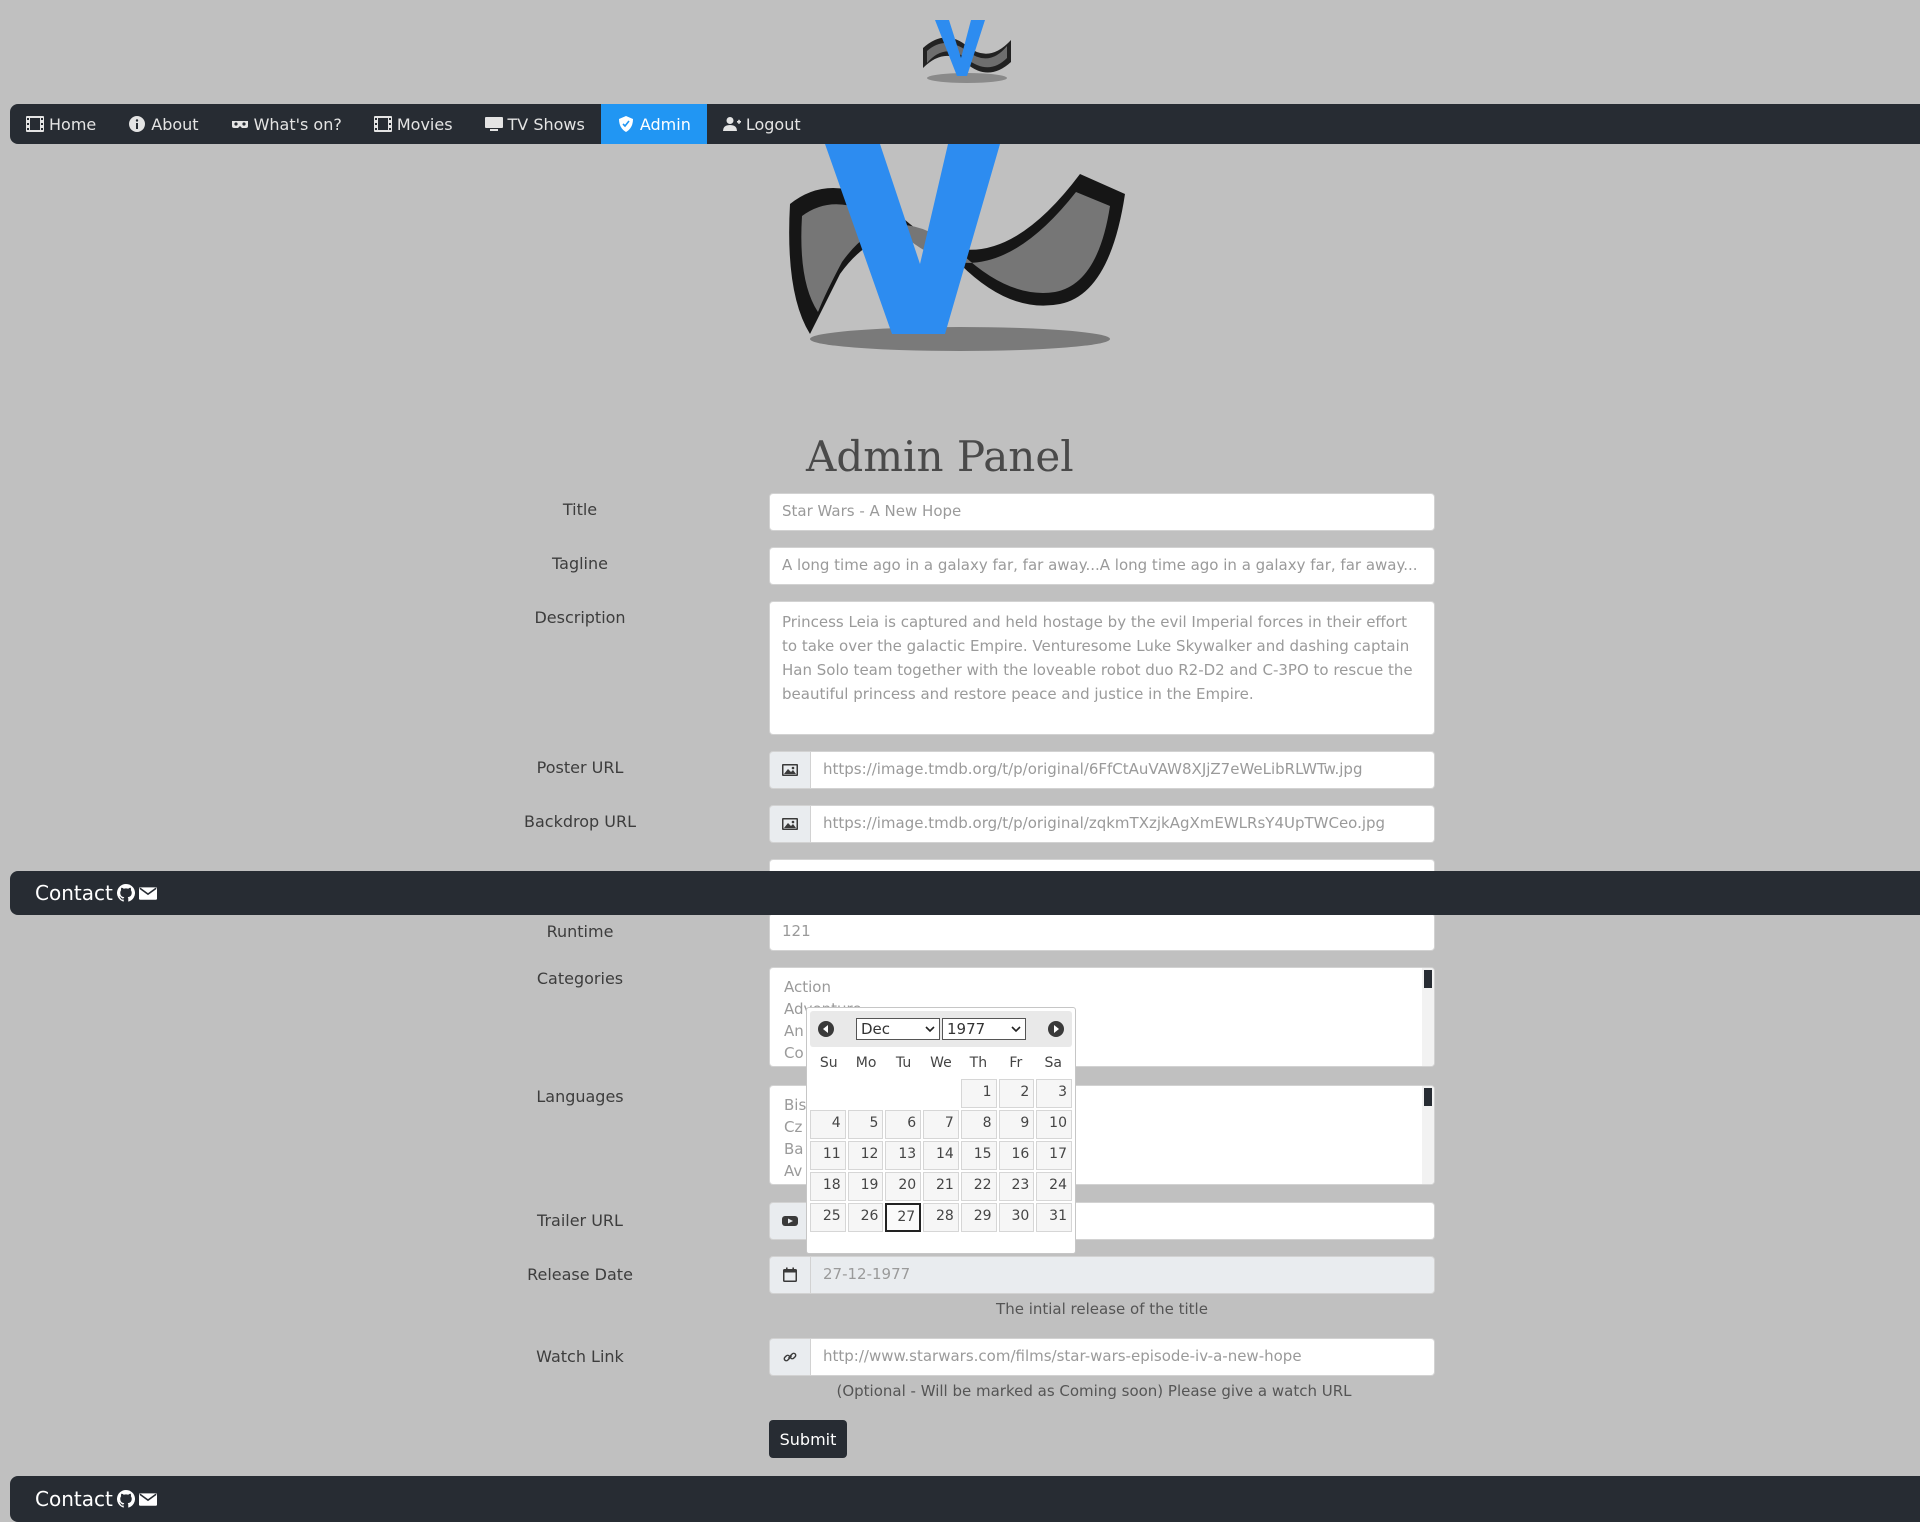  Describe the element at coordinates (1102, 512) in the screenshot. I see `title-input: Star Wars - A New Hope` at that location.